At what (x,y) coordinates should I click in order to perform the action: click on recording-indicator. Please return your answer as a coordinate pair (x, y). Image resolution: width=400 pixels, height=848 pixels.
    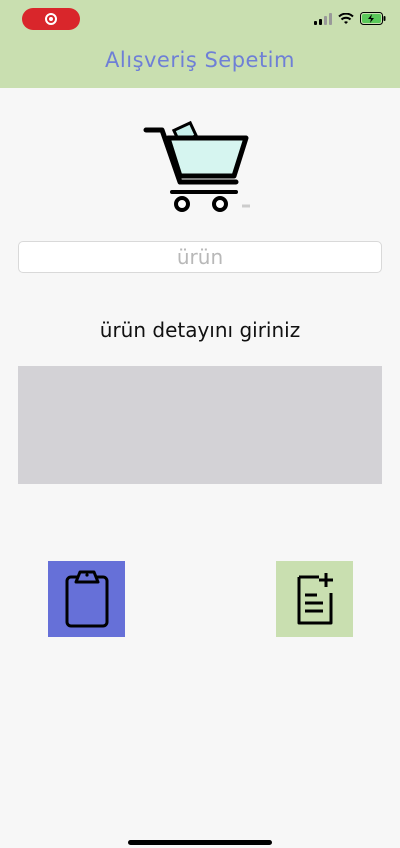
    Looking at the image, I should click on (51, 19).